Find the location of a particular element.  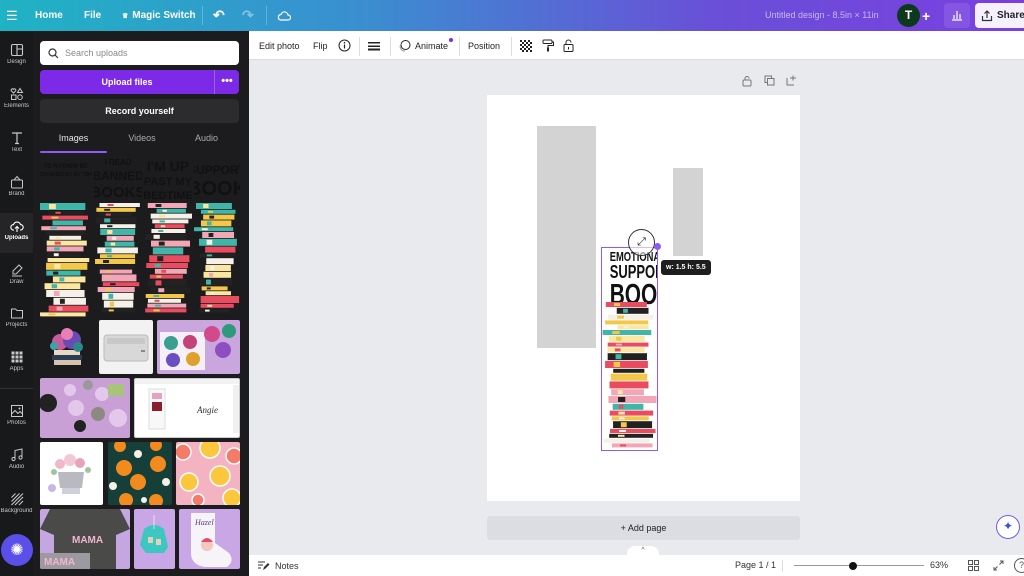

rail-label: Projects is located at coordinates (16, 325).